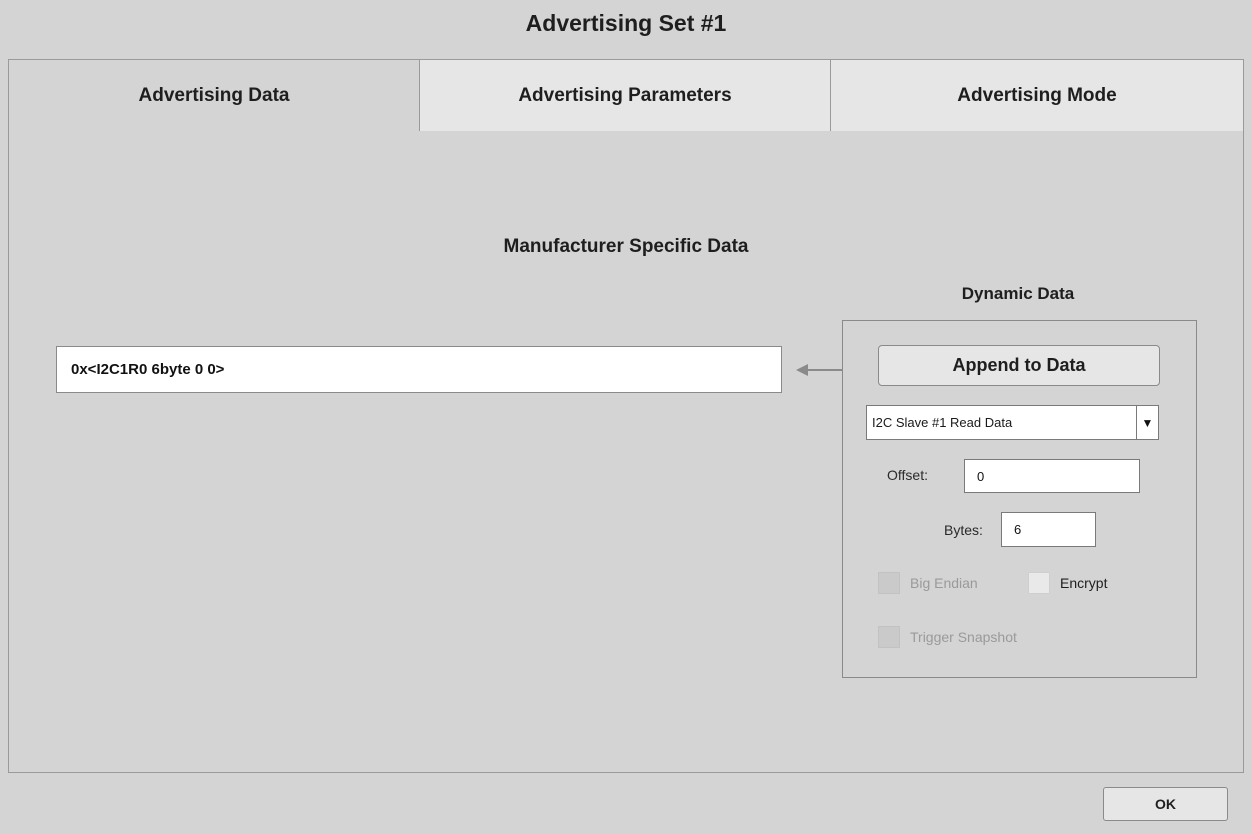 The image size is (1252, 834). What do you see at coordinates (963, 530) in the screenshot?
I see `bytes-label: Bytes:` at bounding box center [963, 530].